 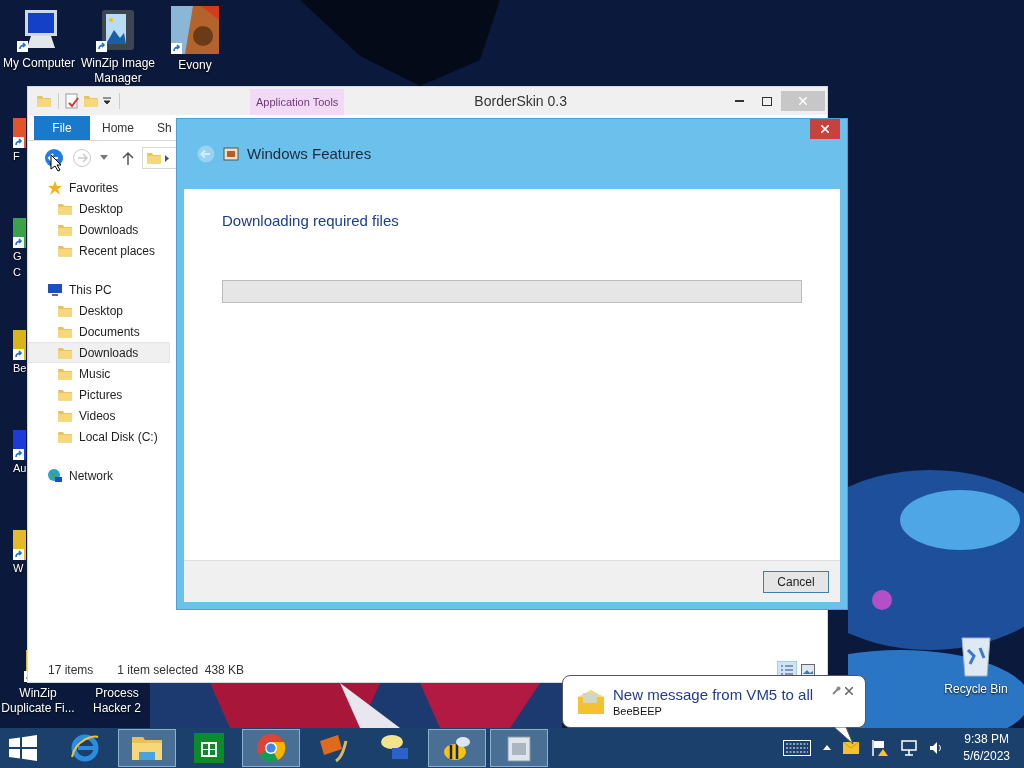 I want to click on flag-icon, so click(x=880, y=748).